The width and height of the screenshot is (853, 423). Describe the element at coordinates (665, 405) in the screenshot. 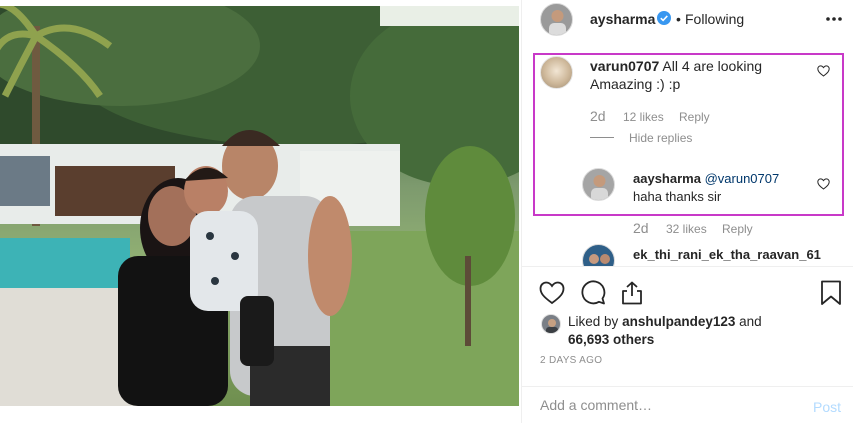

I see `add-comment-input` at that location.